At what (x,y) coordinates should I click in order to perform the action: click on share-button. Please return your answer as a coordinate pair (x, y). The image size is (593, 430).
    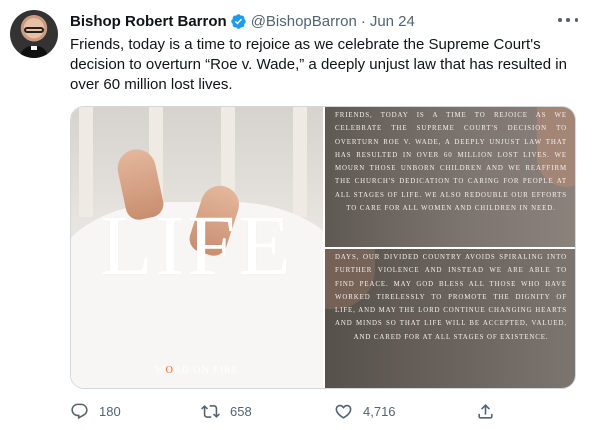
    Looking at the image, I should click on (485, 411).